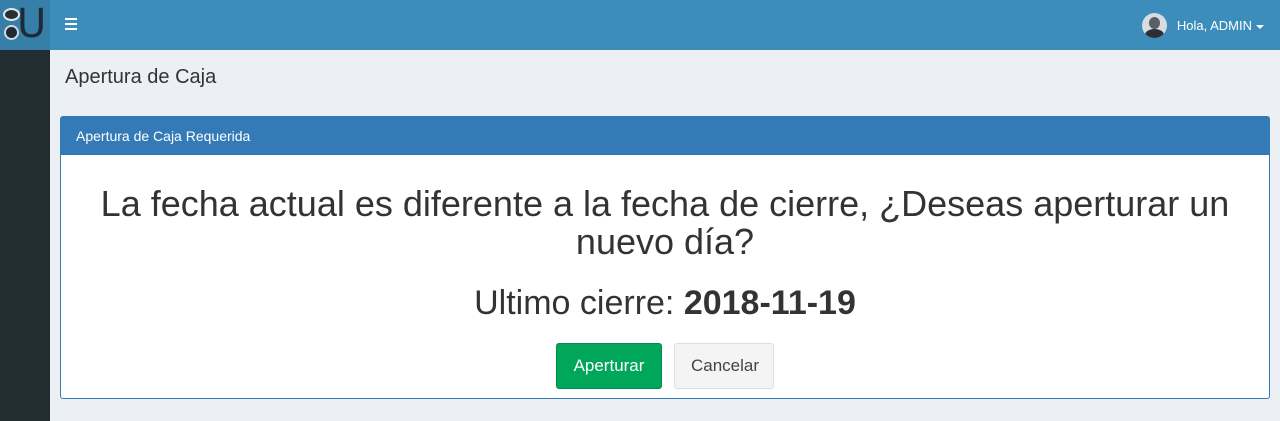  What do you see at coordinates (1154, 25) in the screenshot?
I see `avatar` at bounding box center [1154, 25].